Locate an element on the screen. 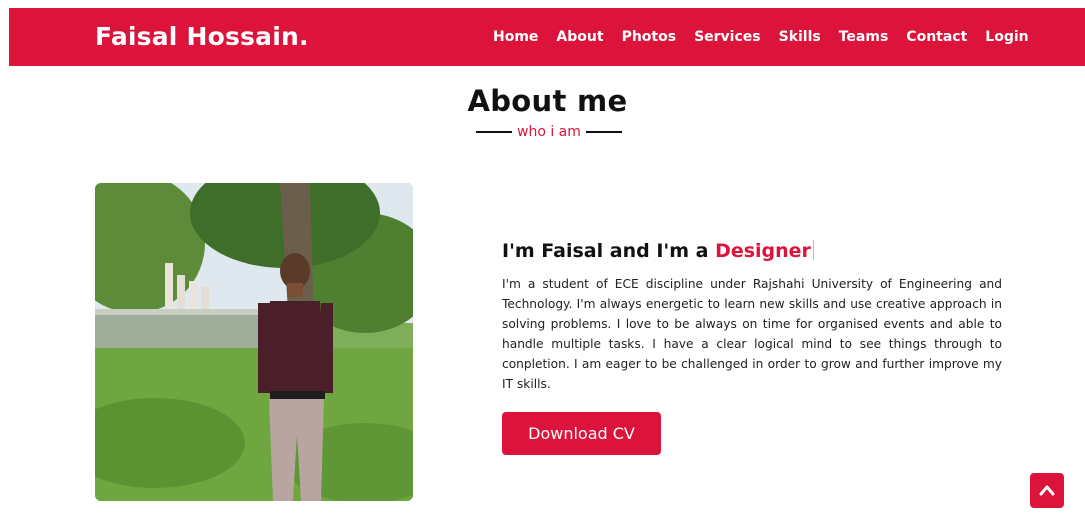 This screenshot has width=1085, height=524. brand-logo: Faisal Hossain. is located at coordinates (202, 36).